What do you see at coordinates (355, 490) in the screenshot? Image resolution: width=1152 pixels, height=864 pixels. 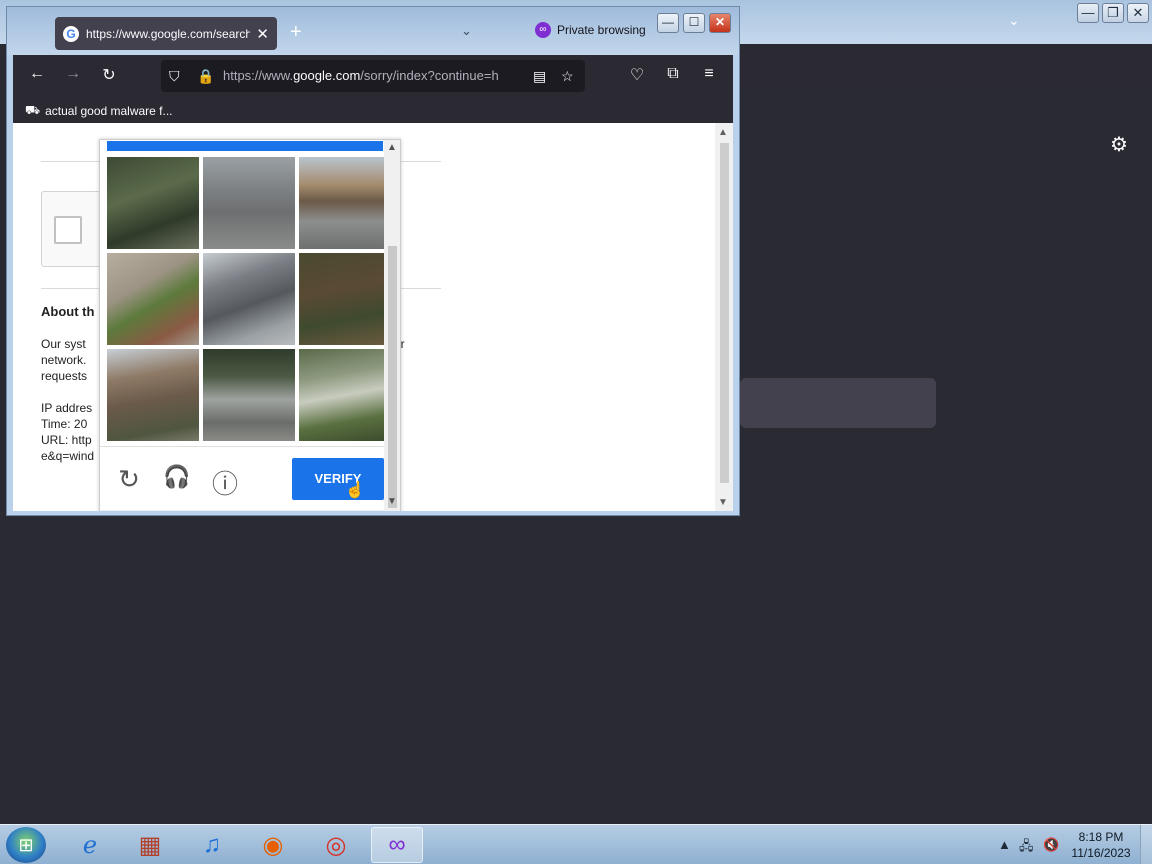 I see `hand-cursor-icon: ☝` at bounding box center [355, 490].